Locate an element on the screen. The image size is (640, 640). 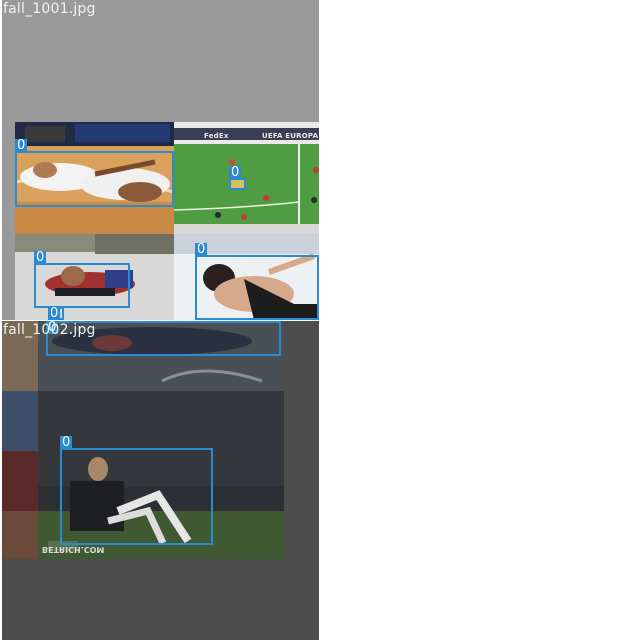
watermark-text: BETRICH.COM is located at coordinates (73, 549).